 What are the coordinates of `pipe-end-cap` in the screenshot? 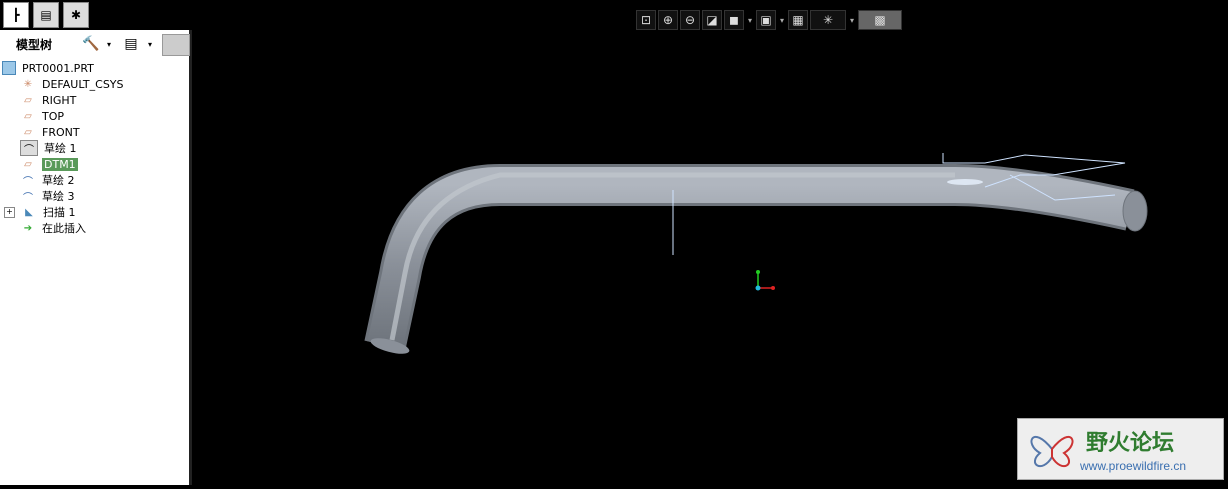 It's located at (1135, 211).